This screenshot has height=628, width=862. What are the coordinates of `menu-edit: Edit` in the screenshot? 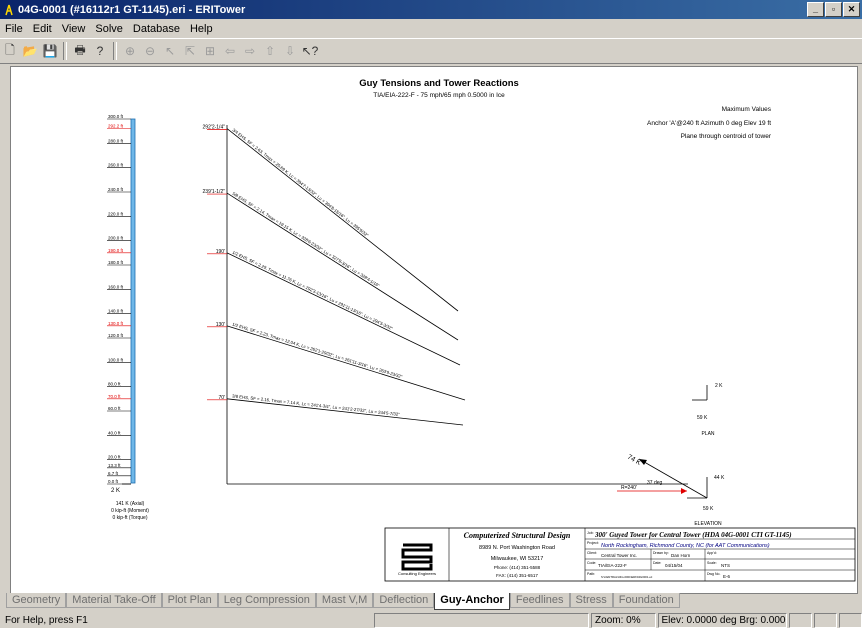 It's located at (42, 29).